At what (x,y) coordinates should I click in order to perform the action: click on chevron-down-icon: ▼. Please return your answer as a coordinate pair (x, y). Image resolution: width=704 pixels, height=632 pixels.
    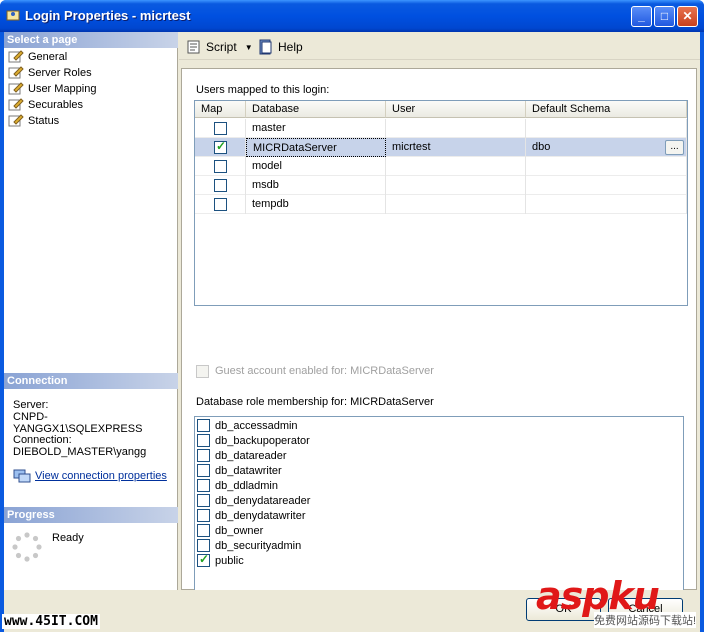
    Looking at the image, I should click on (249, 47).